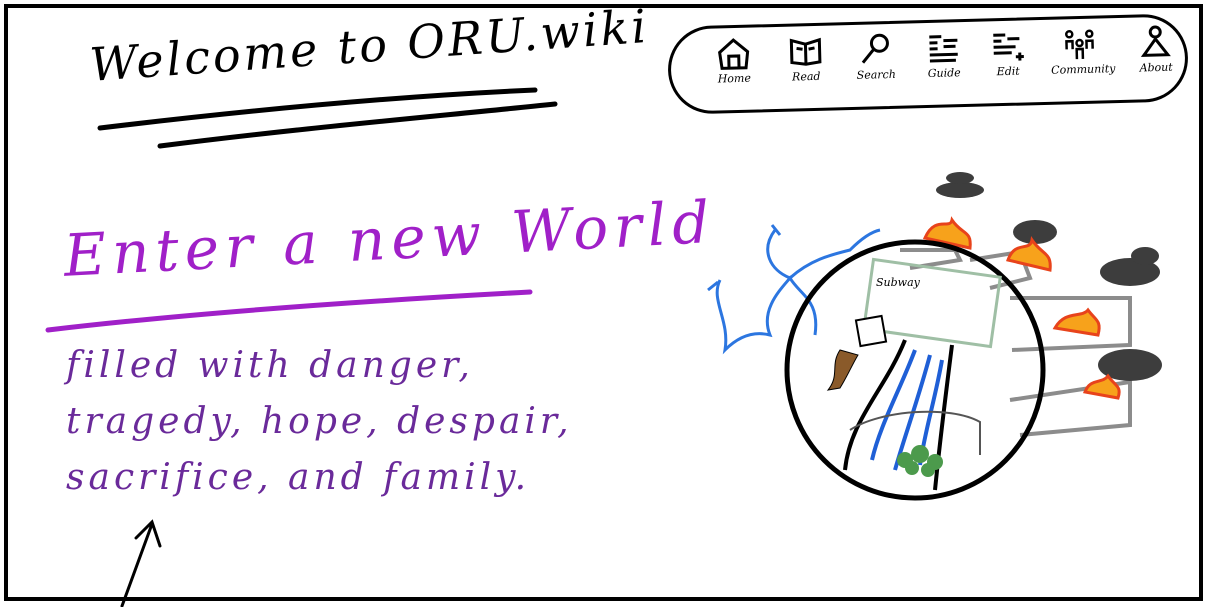 The height and width of the screenshot is (607, 1211). What do you see at coordinates (1083, 69) in the screenshot?
I see `nav-label: Community` at bounding box center [1083, 69].